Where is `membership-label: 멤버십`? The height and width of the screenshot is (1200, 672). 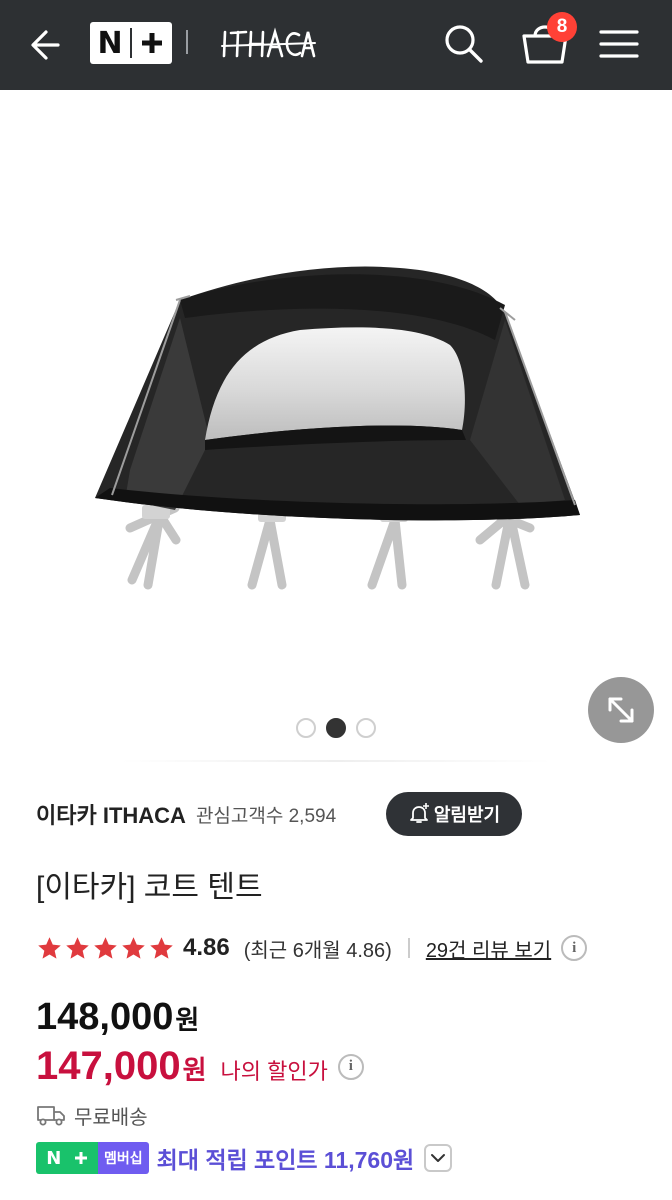 membership-label: 멤버십 is located at coordinates (123, 1158).